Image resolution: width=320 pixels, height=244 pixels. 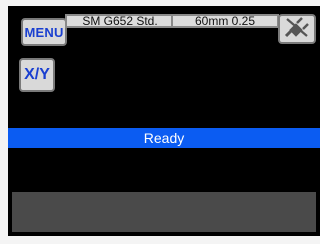 I want to click on fiber-type-label: SM G652 Std., so click(x=120, y=21).